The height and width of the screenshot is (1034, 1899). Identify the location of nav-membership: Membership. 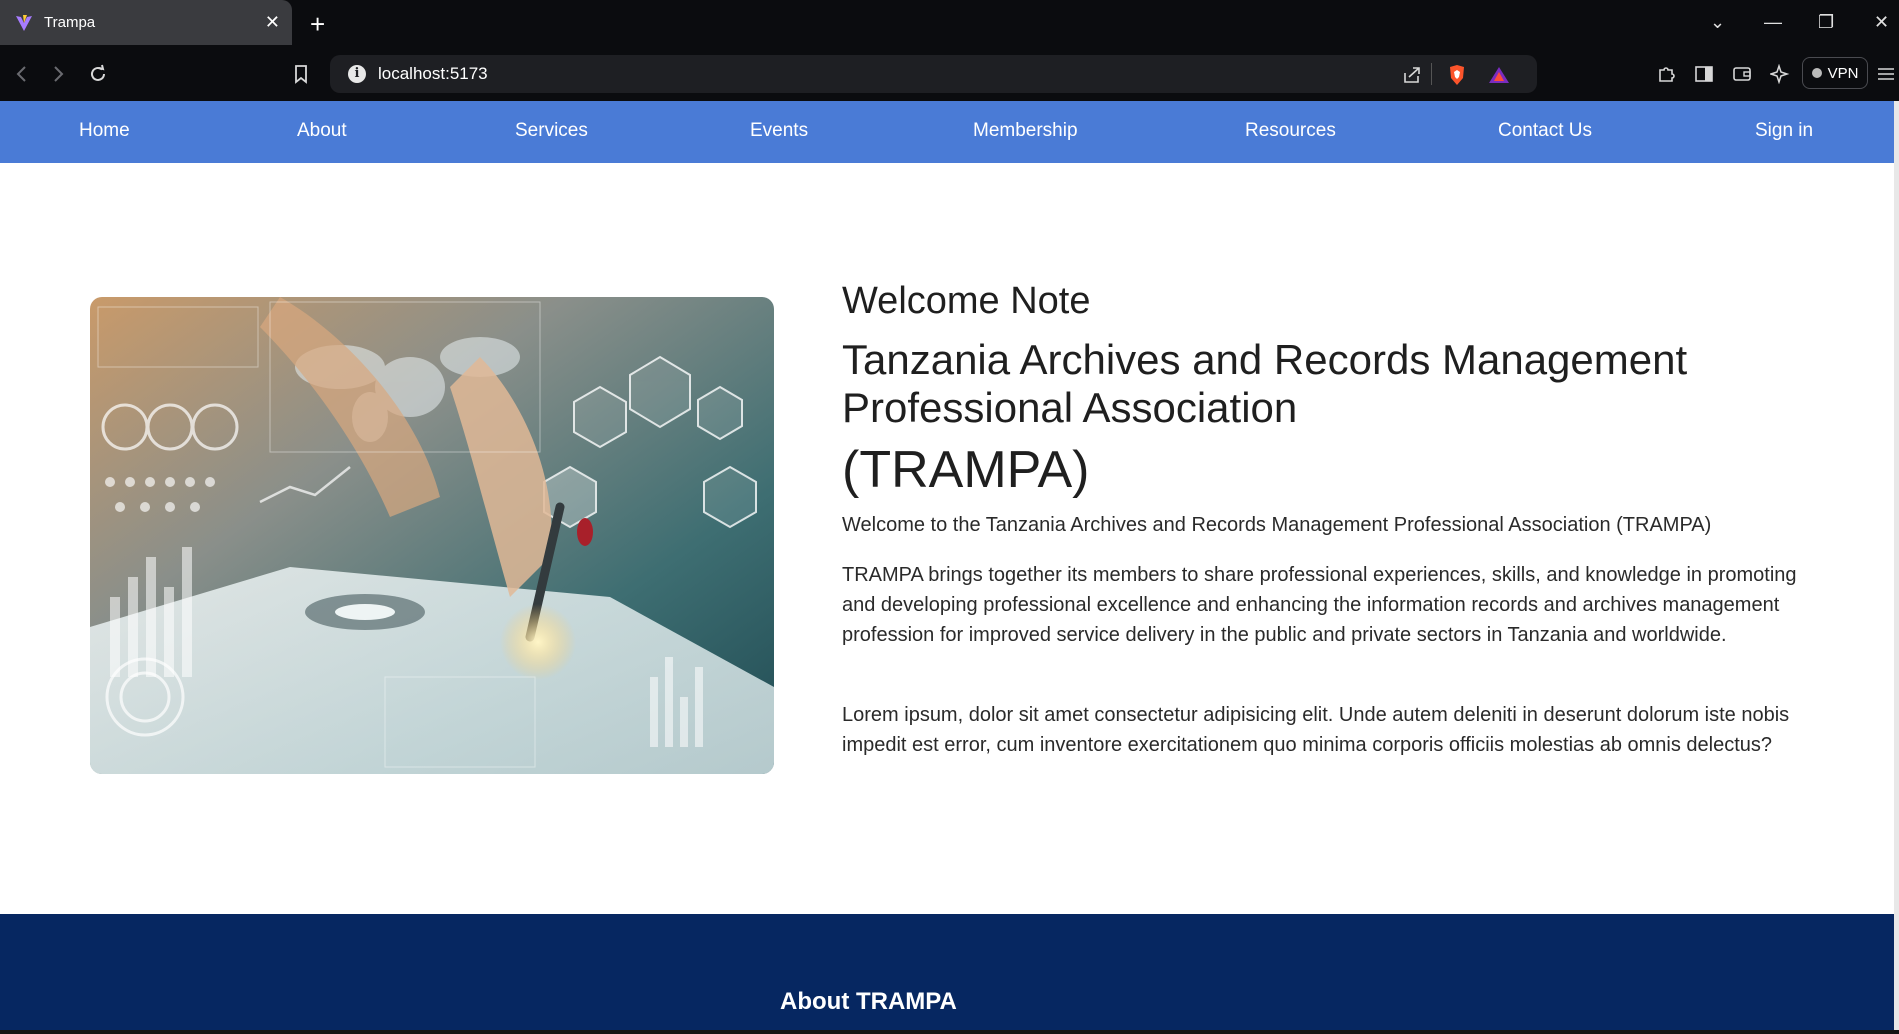
(1025, 131).